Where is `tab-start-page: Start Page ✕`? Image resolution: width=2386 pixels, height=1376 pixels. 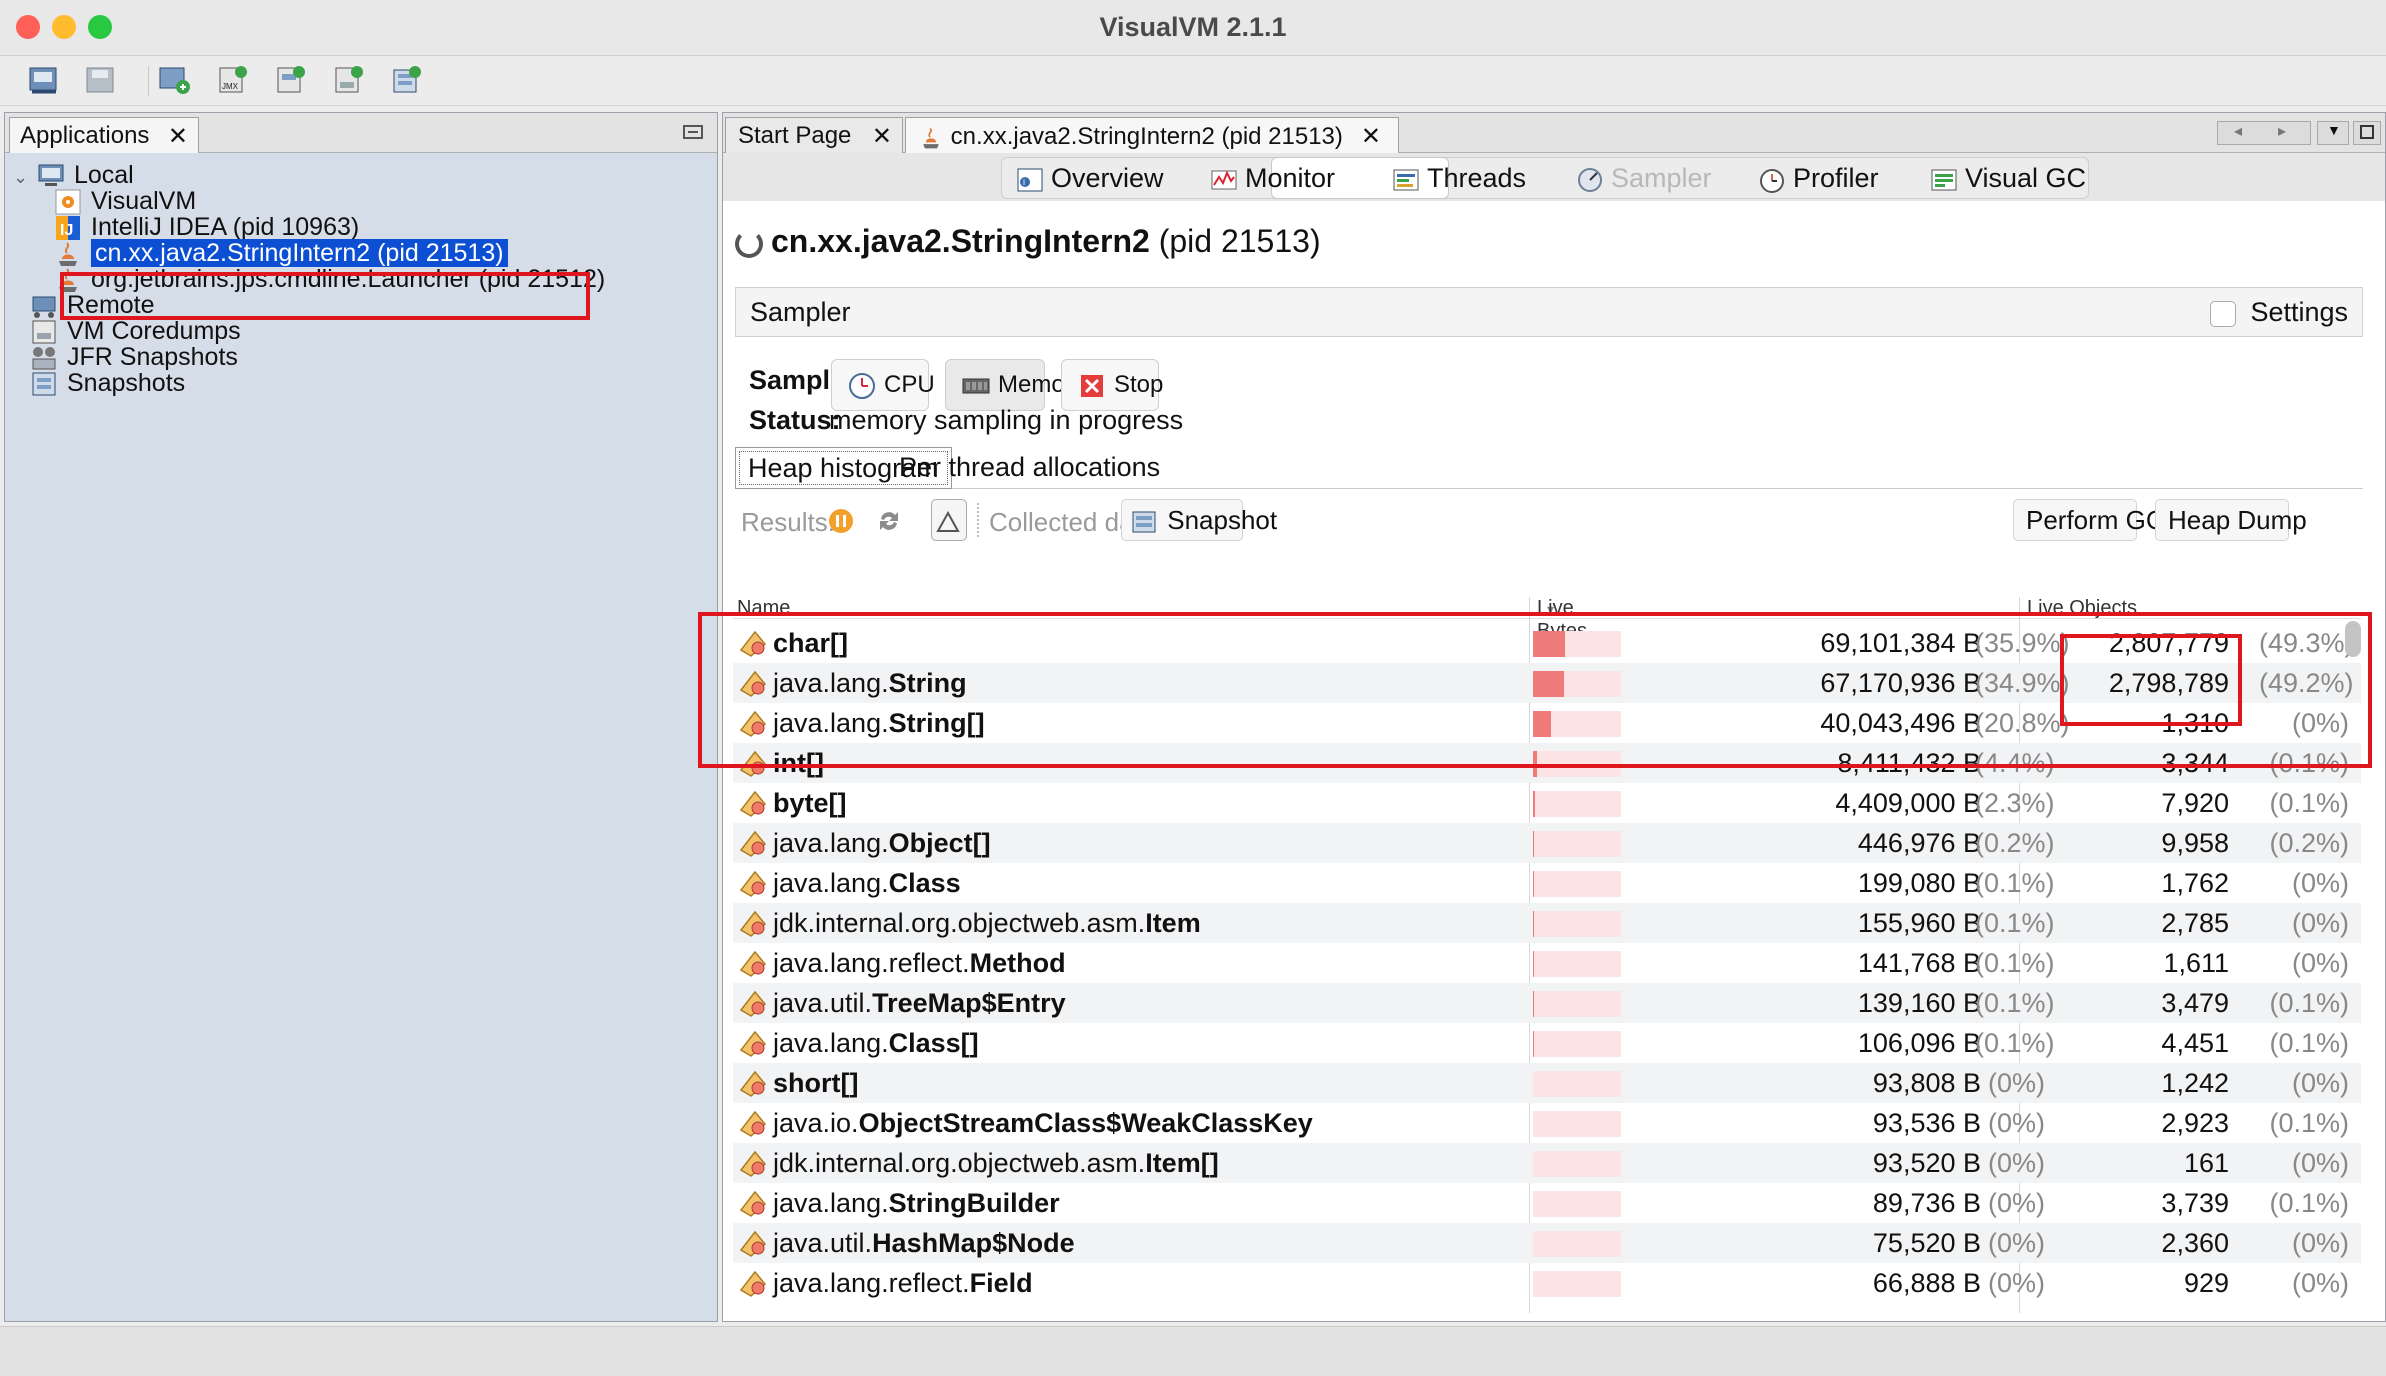 tab-start-page: Start Page ✕ is located at coordinates (814, 135).